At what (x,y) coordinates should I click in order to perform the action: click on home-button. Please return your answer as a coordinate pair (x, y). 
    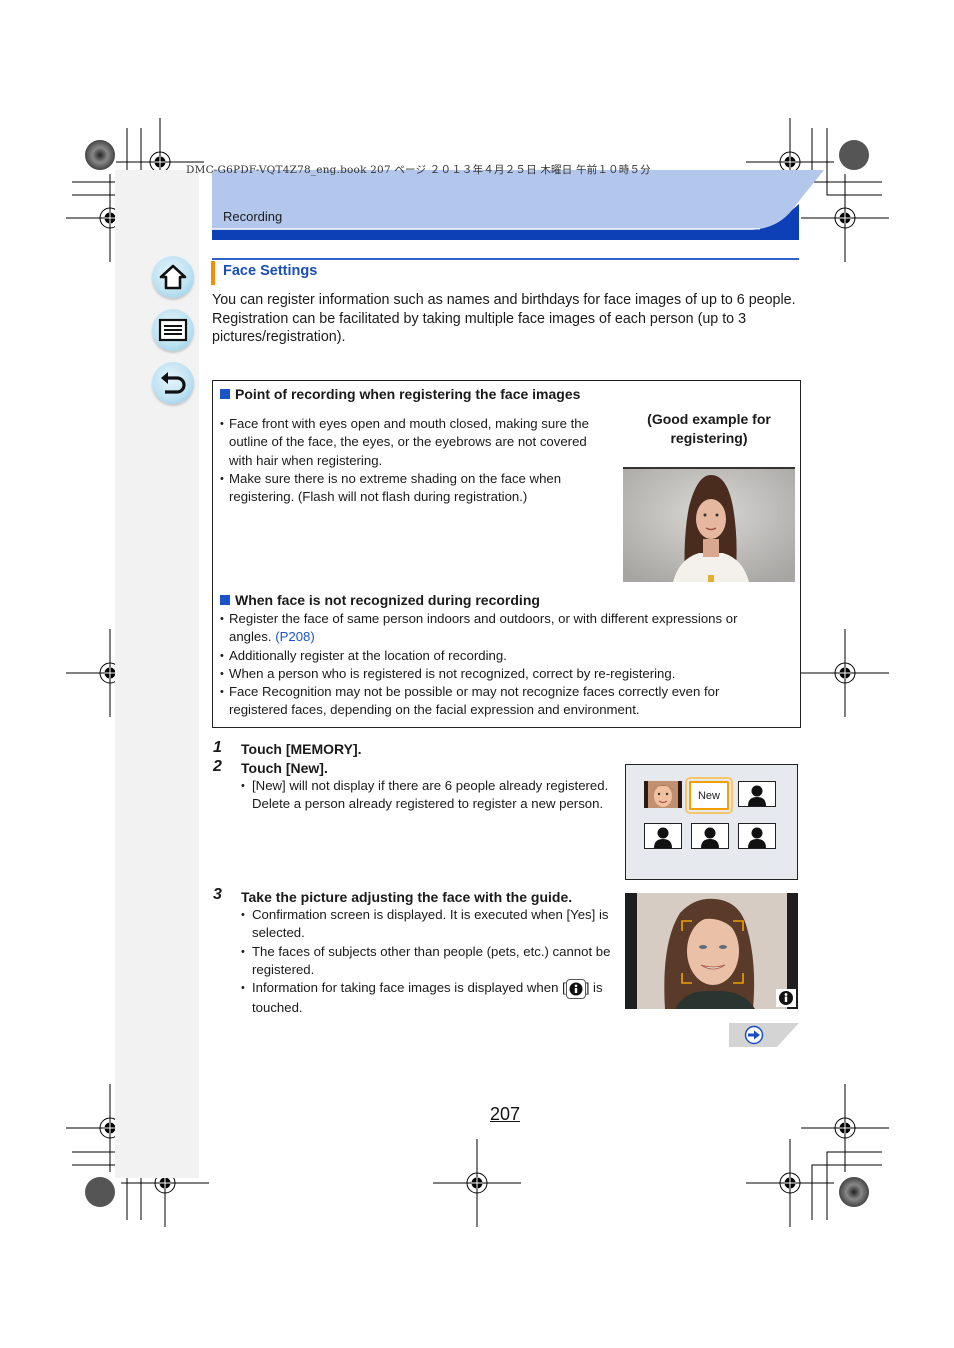
    Looking at the image, I should click on (173, 277).